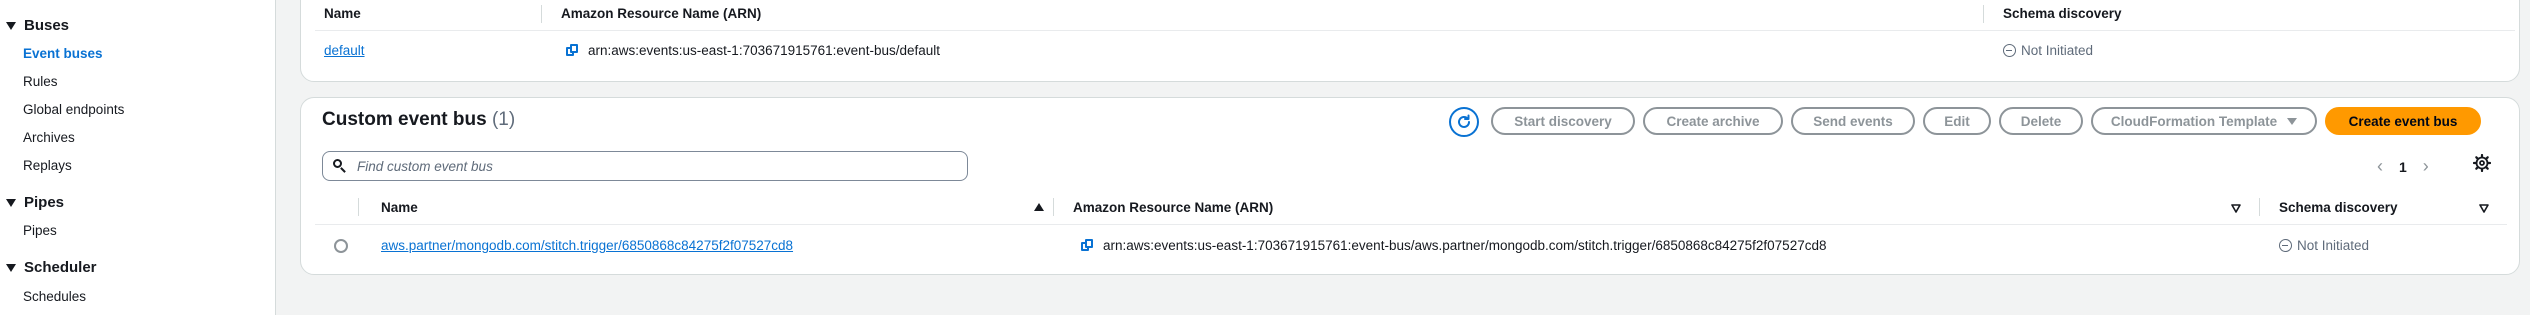  I want to click on refresh-button, so click(1464, 122).